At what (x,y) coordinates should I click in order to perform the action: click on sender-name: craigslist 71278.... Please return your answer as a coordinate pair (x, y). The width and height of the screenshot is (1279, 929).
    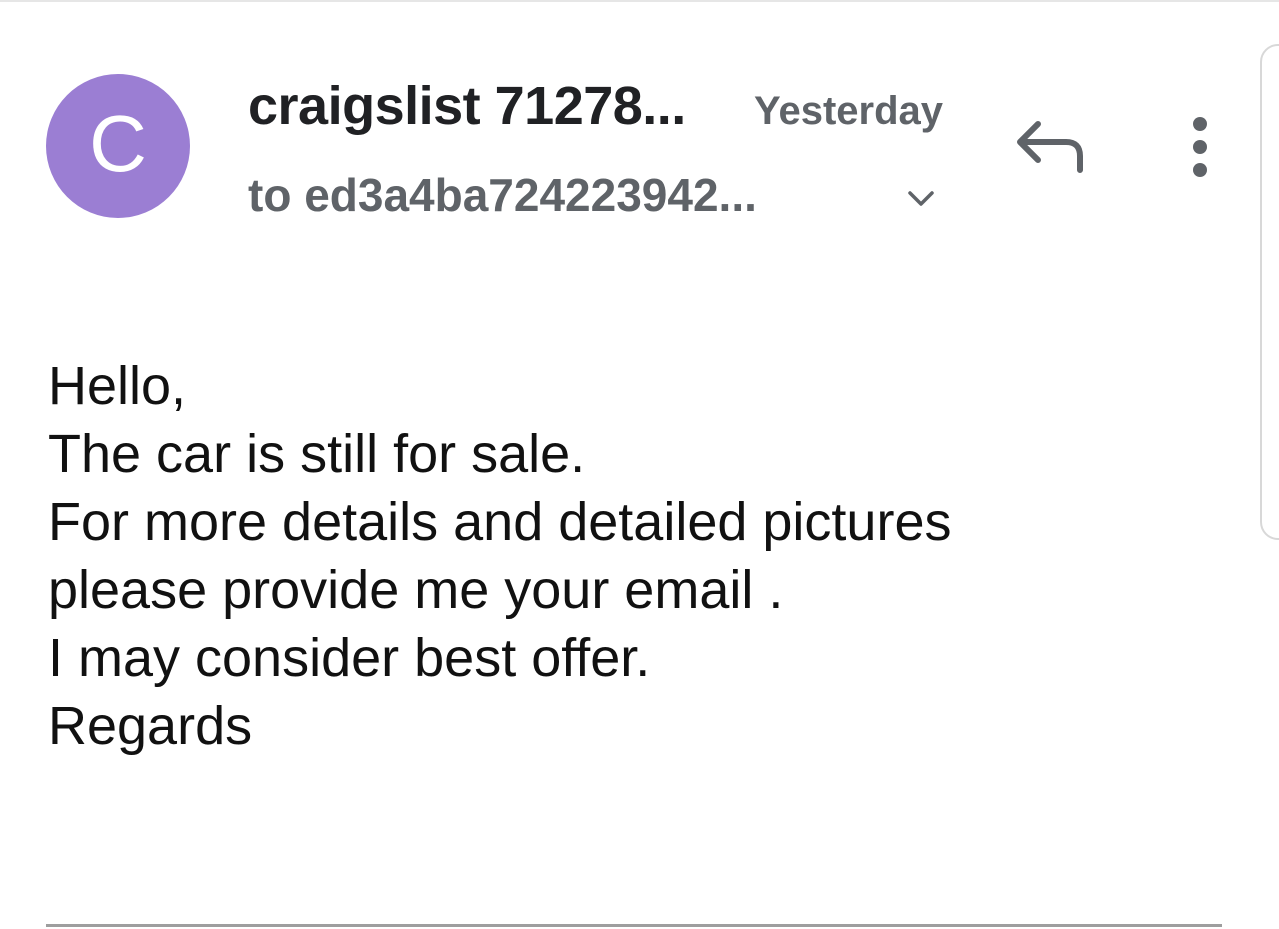
    Looking at the image, I should click on (467, 106).